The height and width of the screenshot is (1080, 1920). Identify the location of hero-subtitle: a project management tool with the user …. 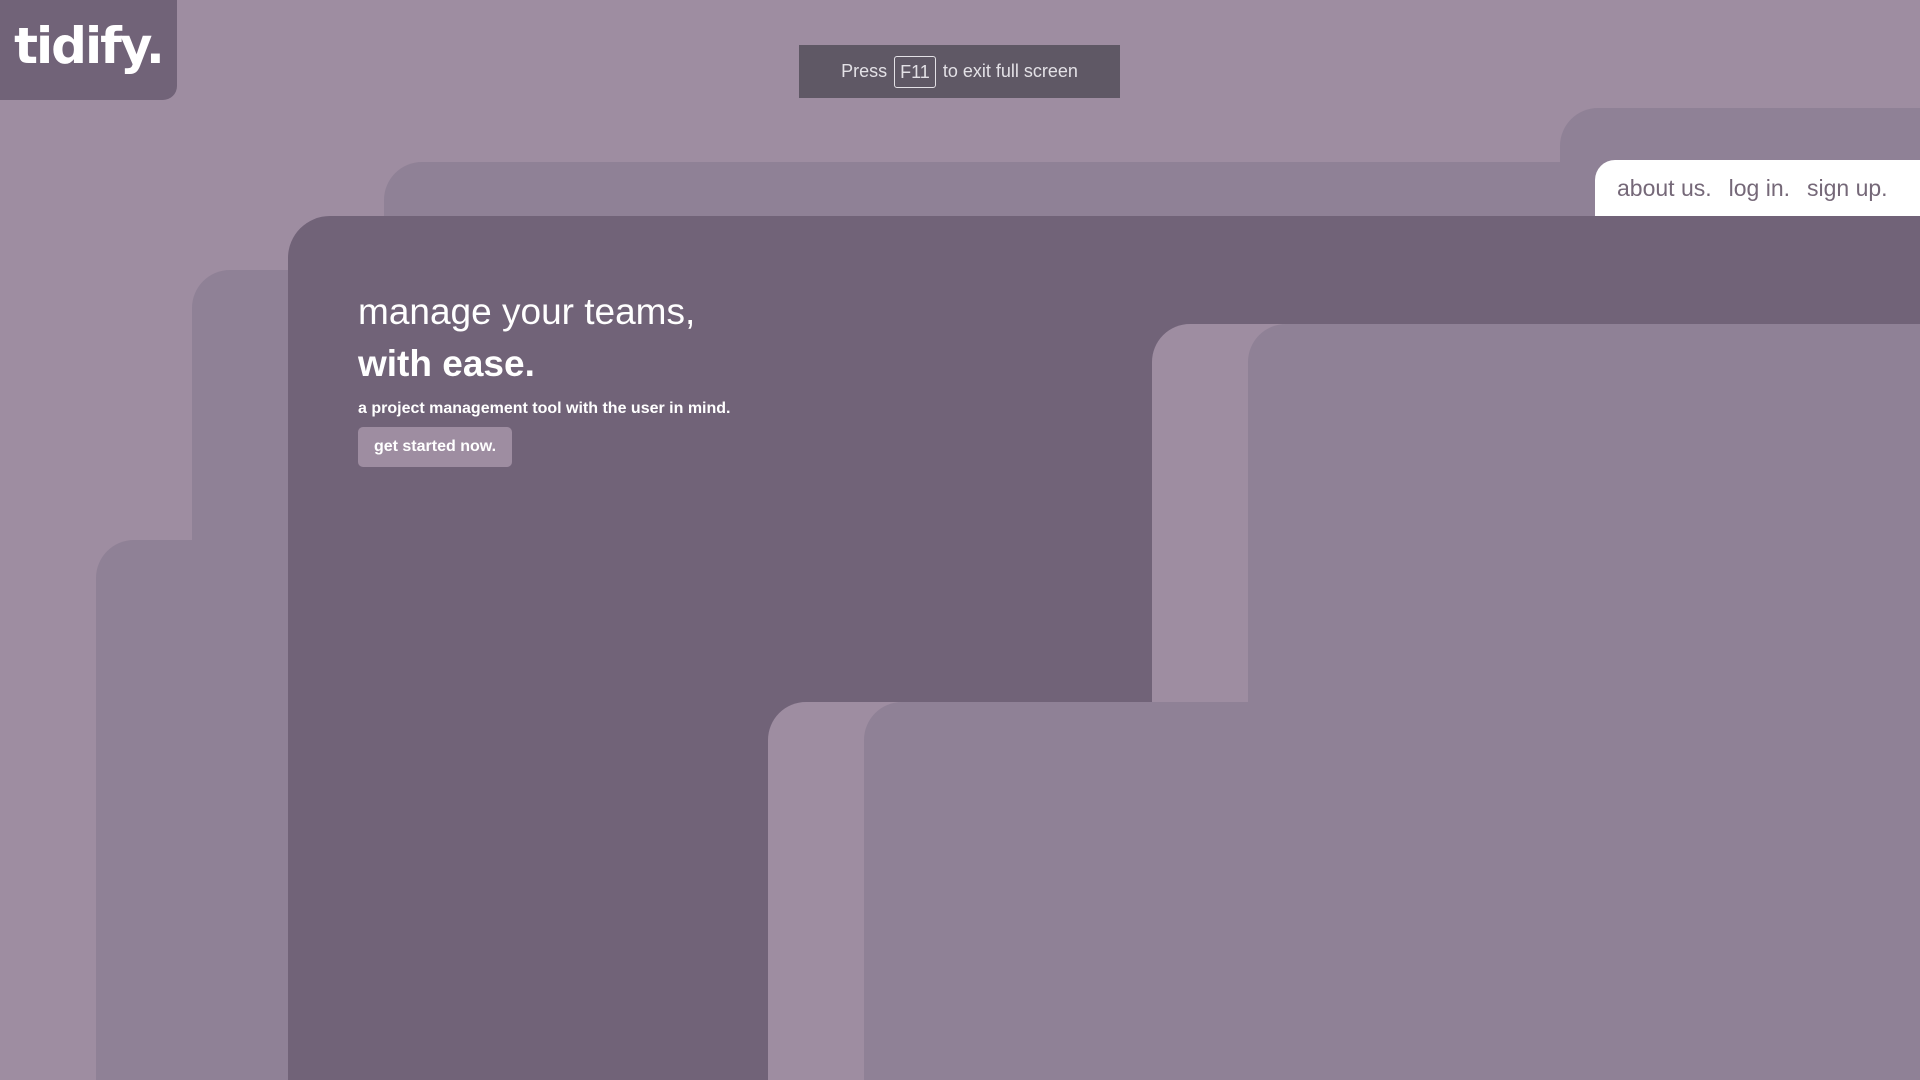
(544, 408).